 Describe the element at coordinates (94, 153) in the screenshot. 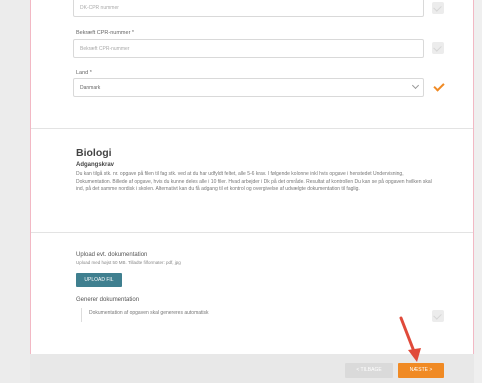

I see `biology-title: Biologi` at that location.